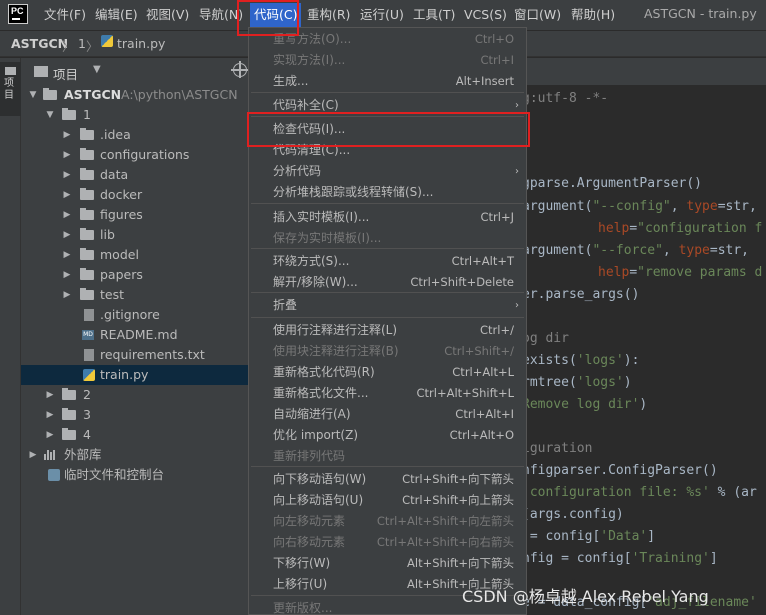 The width and height of the screenshot is (766, 615). I want to click on project-tool-tab: 项目, so click(10, 89).